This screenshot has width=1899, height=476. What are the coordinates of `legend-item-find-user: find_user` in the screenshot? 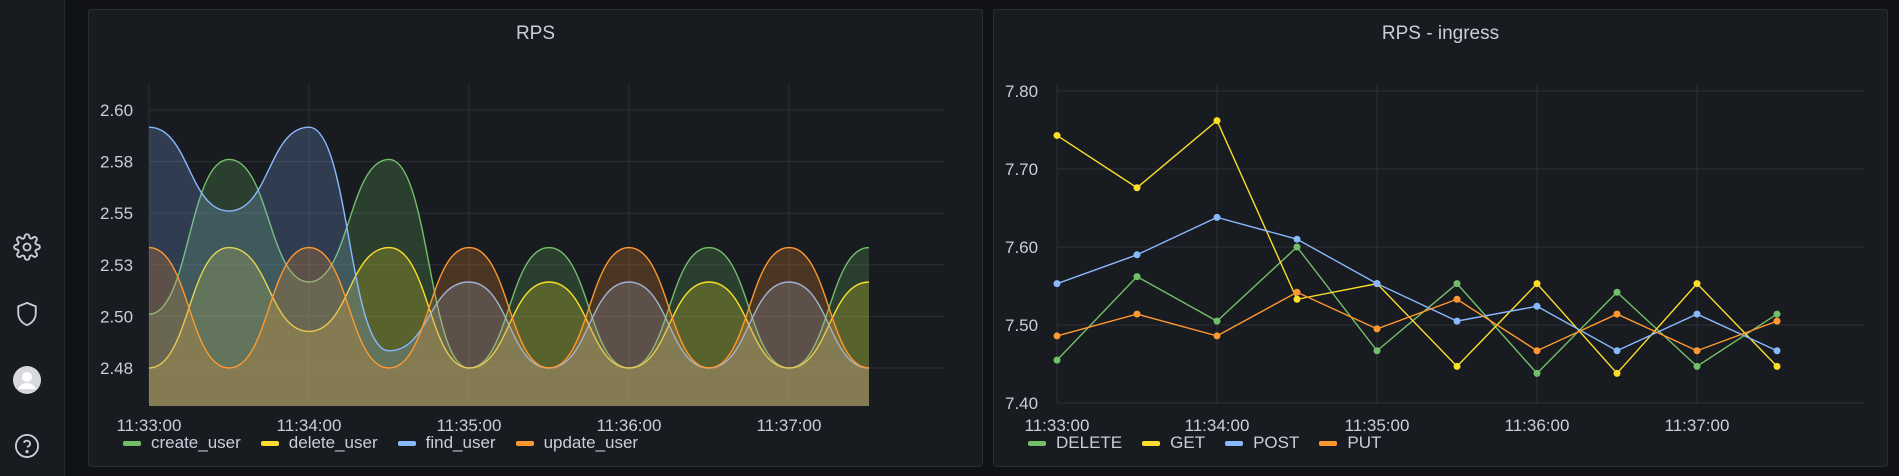 It's located at (446, 443).